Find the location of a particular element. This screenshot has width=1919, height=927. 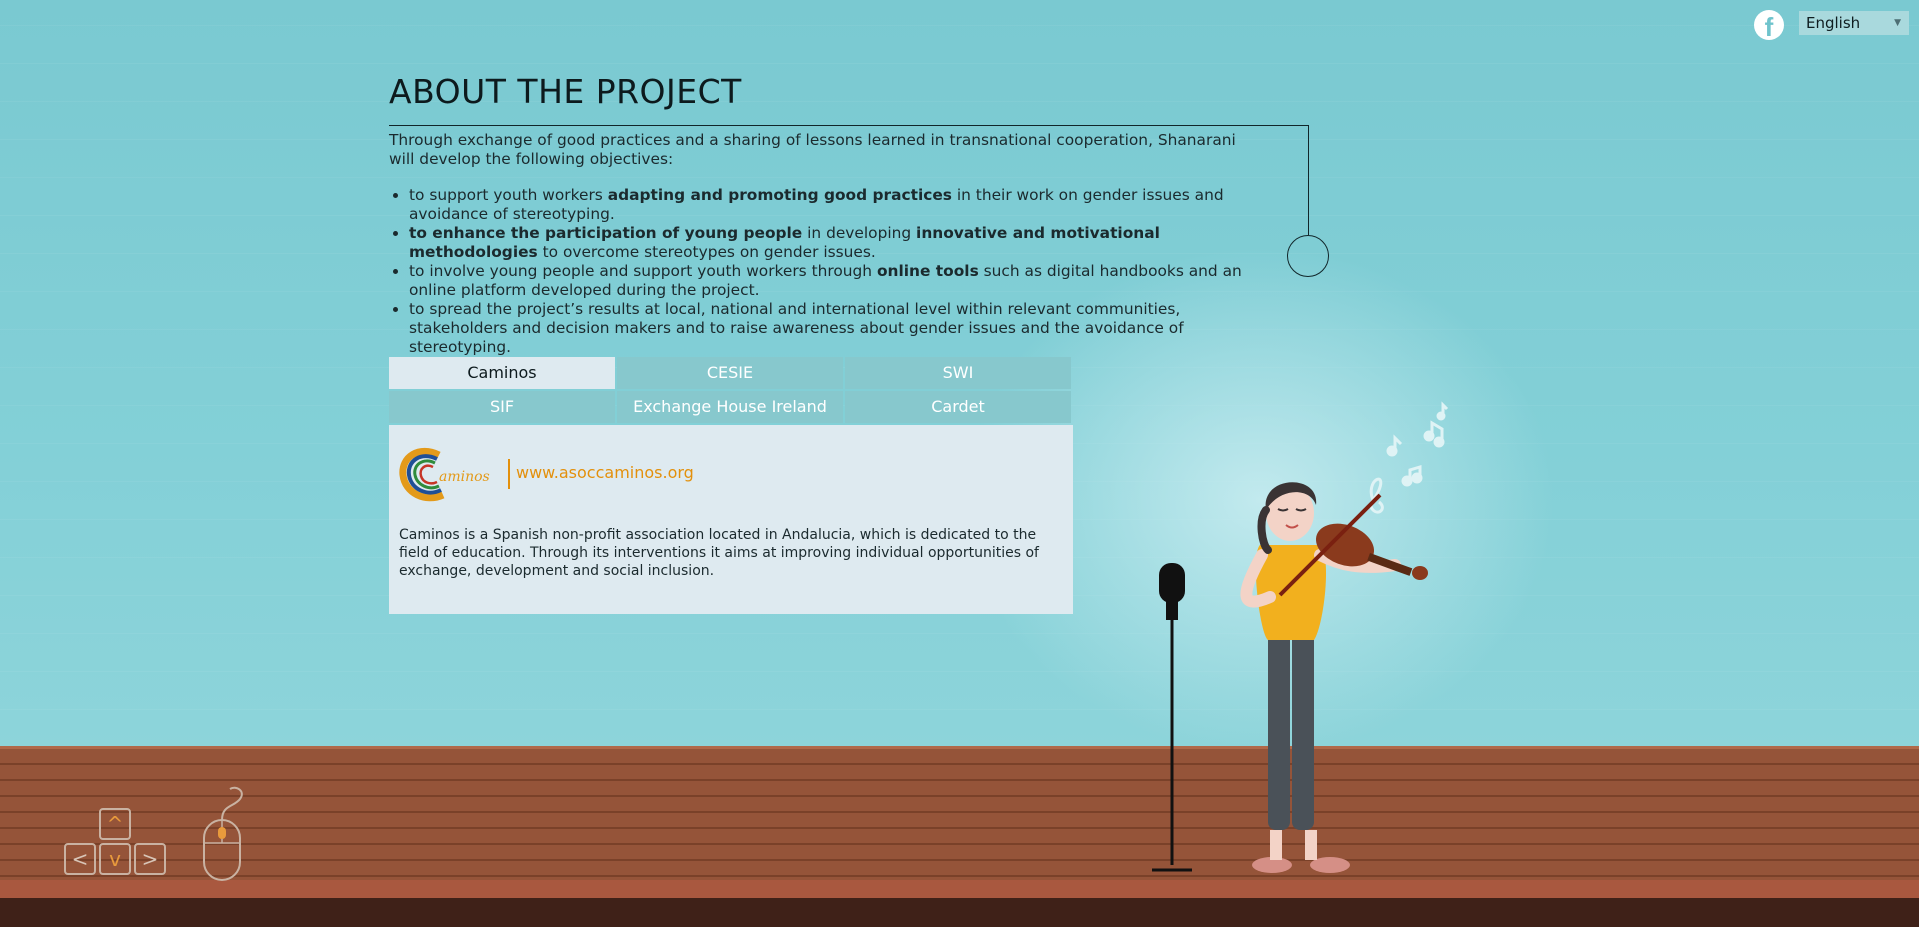

svg-text: aminos is located at coordinates (464, 477).